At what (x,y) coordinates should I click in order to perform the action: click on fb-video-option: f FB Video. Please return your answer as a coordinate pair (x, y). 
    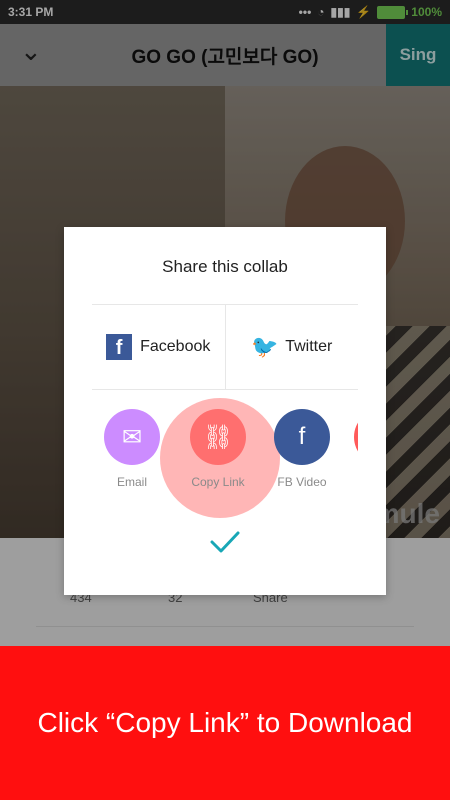
    Looking at the image, I should click on (302, 449).